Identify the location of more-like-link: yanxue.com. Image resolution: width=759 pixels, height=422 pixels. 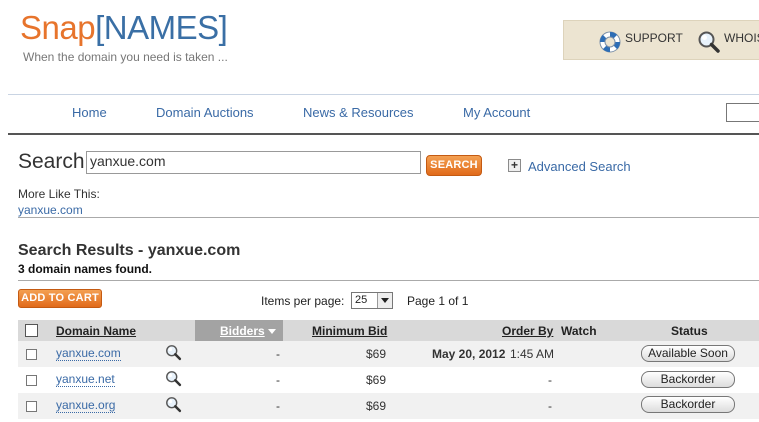
(50, 210).